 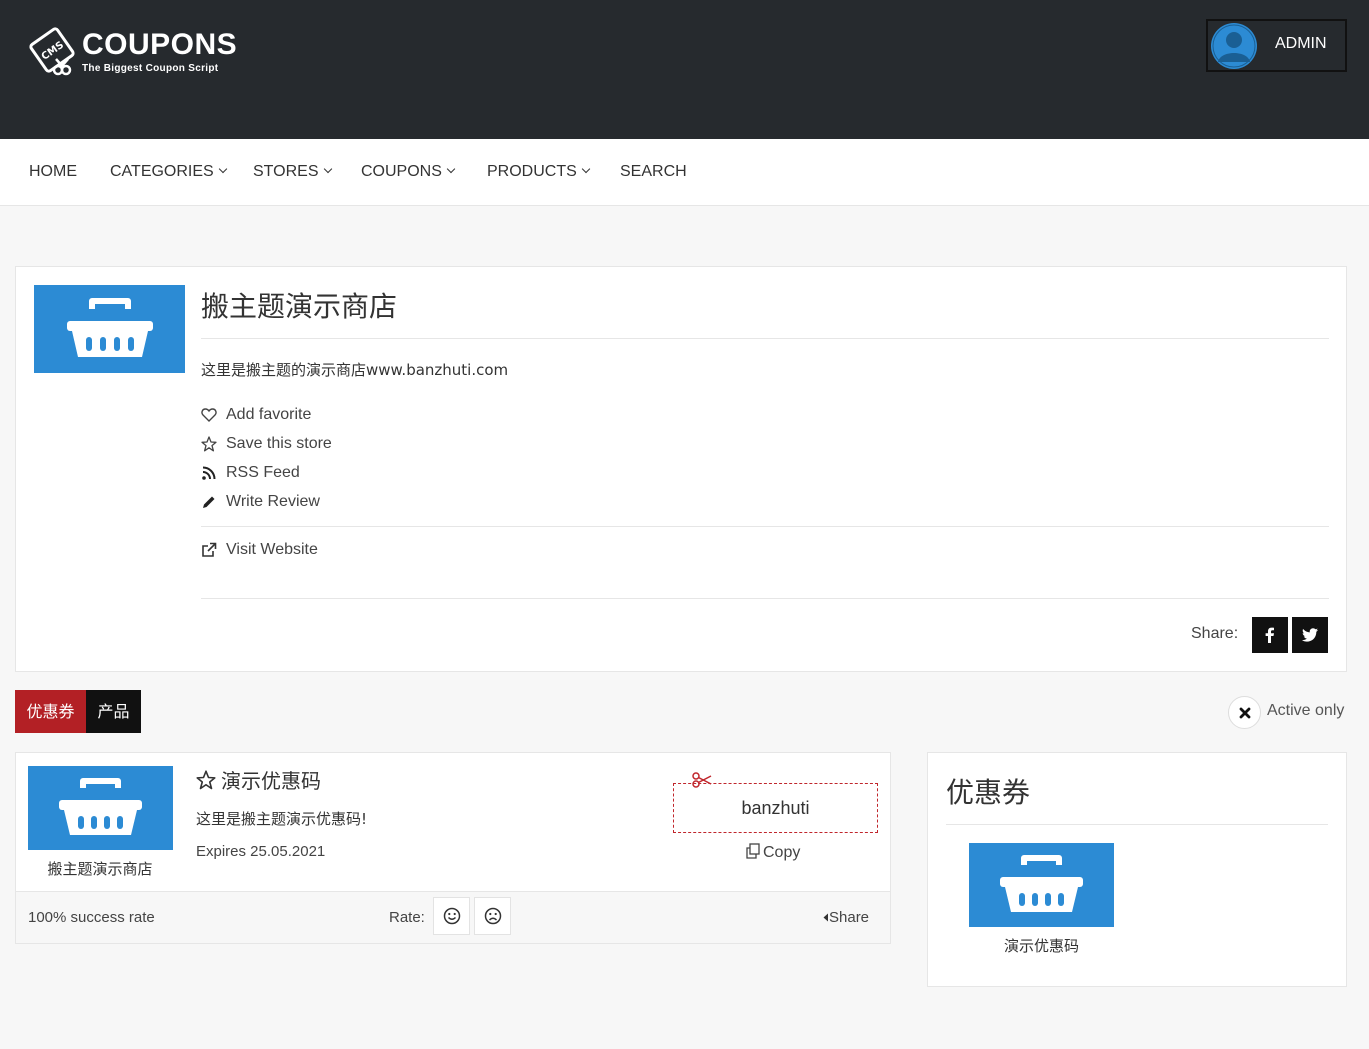 I want to click on user-avatar-icon, so click(x=1234, y=46).